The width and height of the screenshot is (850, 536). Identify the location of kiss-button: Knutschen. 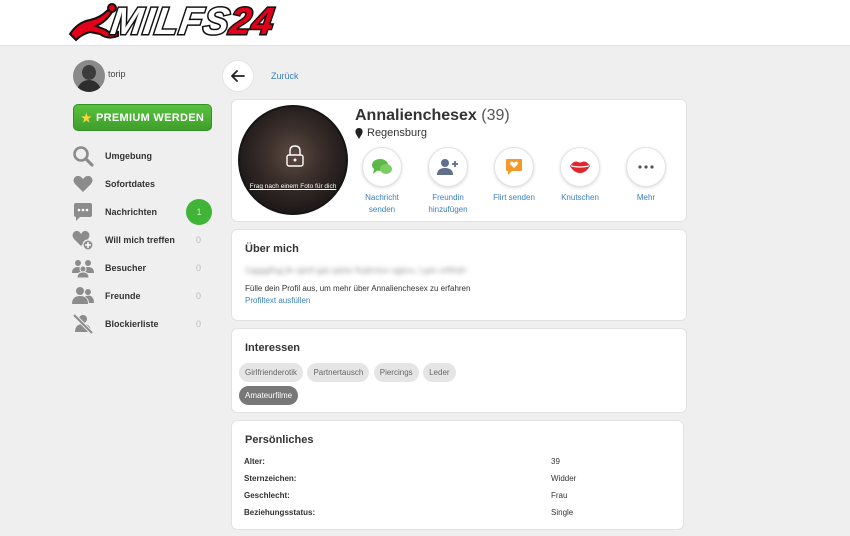
(580, 175).